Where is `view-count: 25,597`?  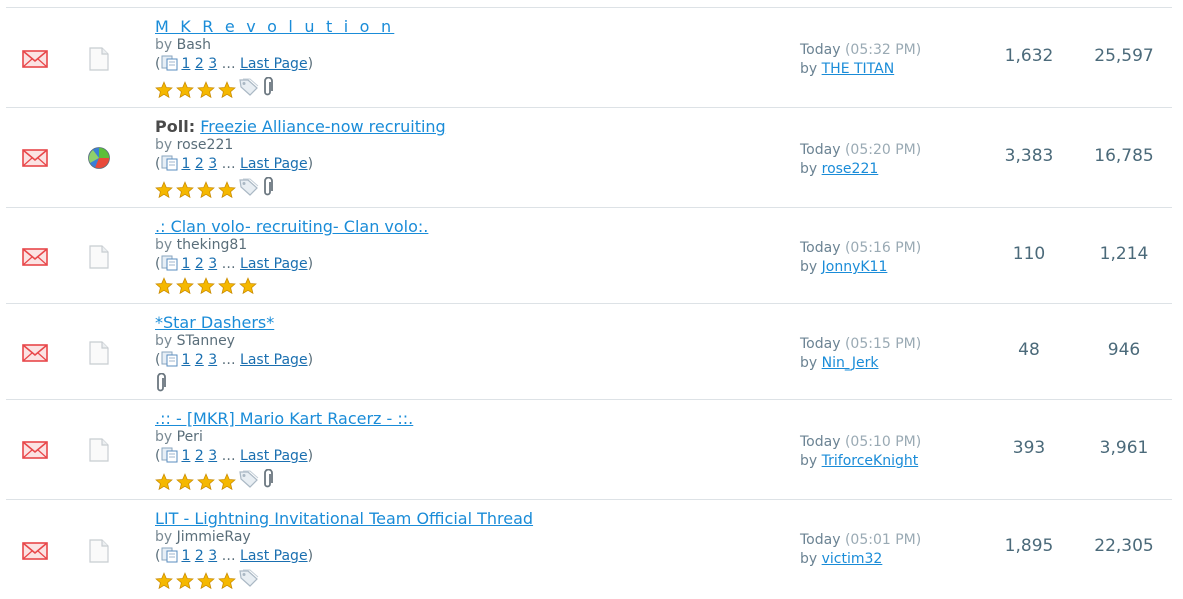 view-count: 25,597 is located at coordinates (1124, 56).